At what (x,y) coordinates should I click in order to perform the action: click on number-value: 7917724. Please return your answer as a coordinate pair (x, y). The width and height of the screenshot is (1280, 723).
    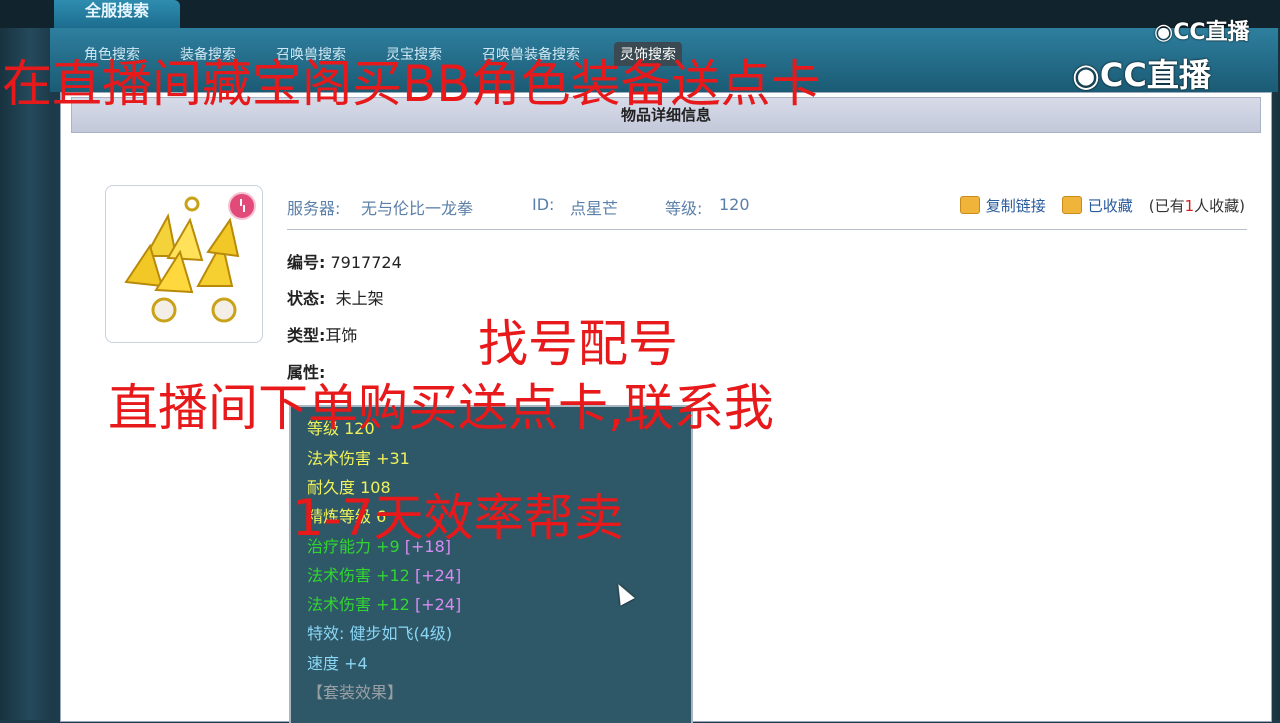
    Looking at the image, I should click on (366, 262).